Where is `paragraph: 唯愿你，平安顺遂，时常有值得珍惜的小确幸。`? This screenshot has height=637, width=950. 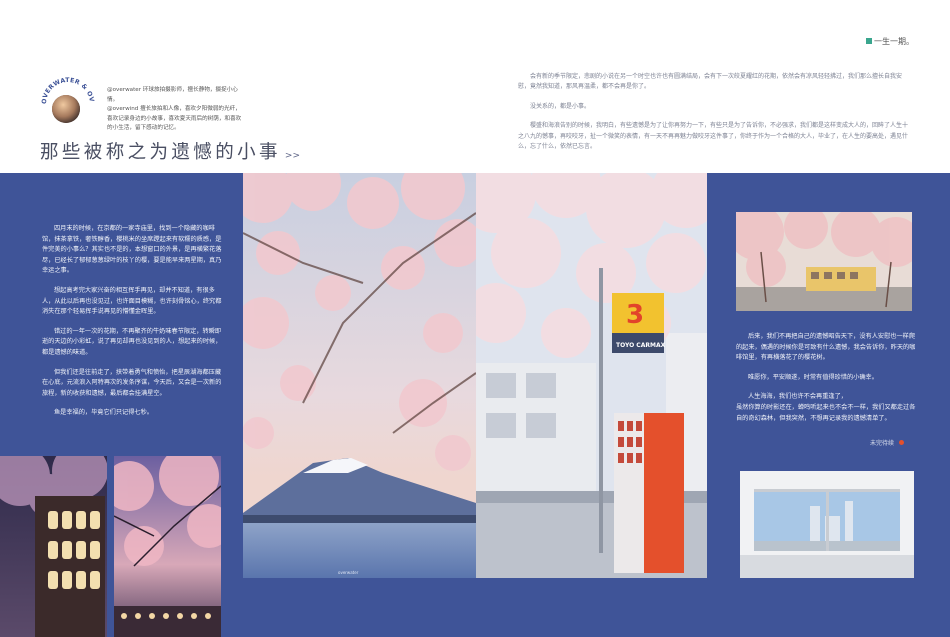
paragraph: 唯愿你，平安顺遂，时常有值得珍惜的小确幸。 is located at coordinates (813, 377).